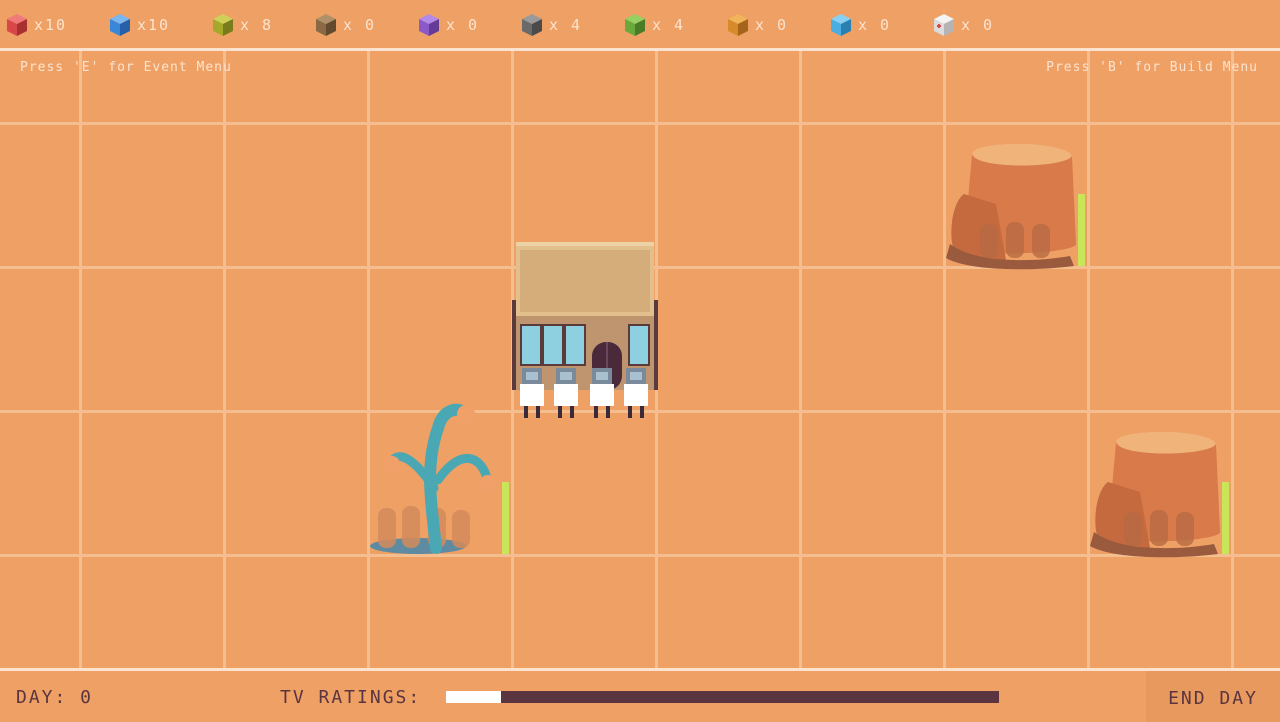 The width and height of the screenshot is (1280, 722). What do you see at coordinates (17, 25) in the screenshot?
I see `red-cube-icon` at bounding box center [17, 25].